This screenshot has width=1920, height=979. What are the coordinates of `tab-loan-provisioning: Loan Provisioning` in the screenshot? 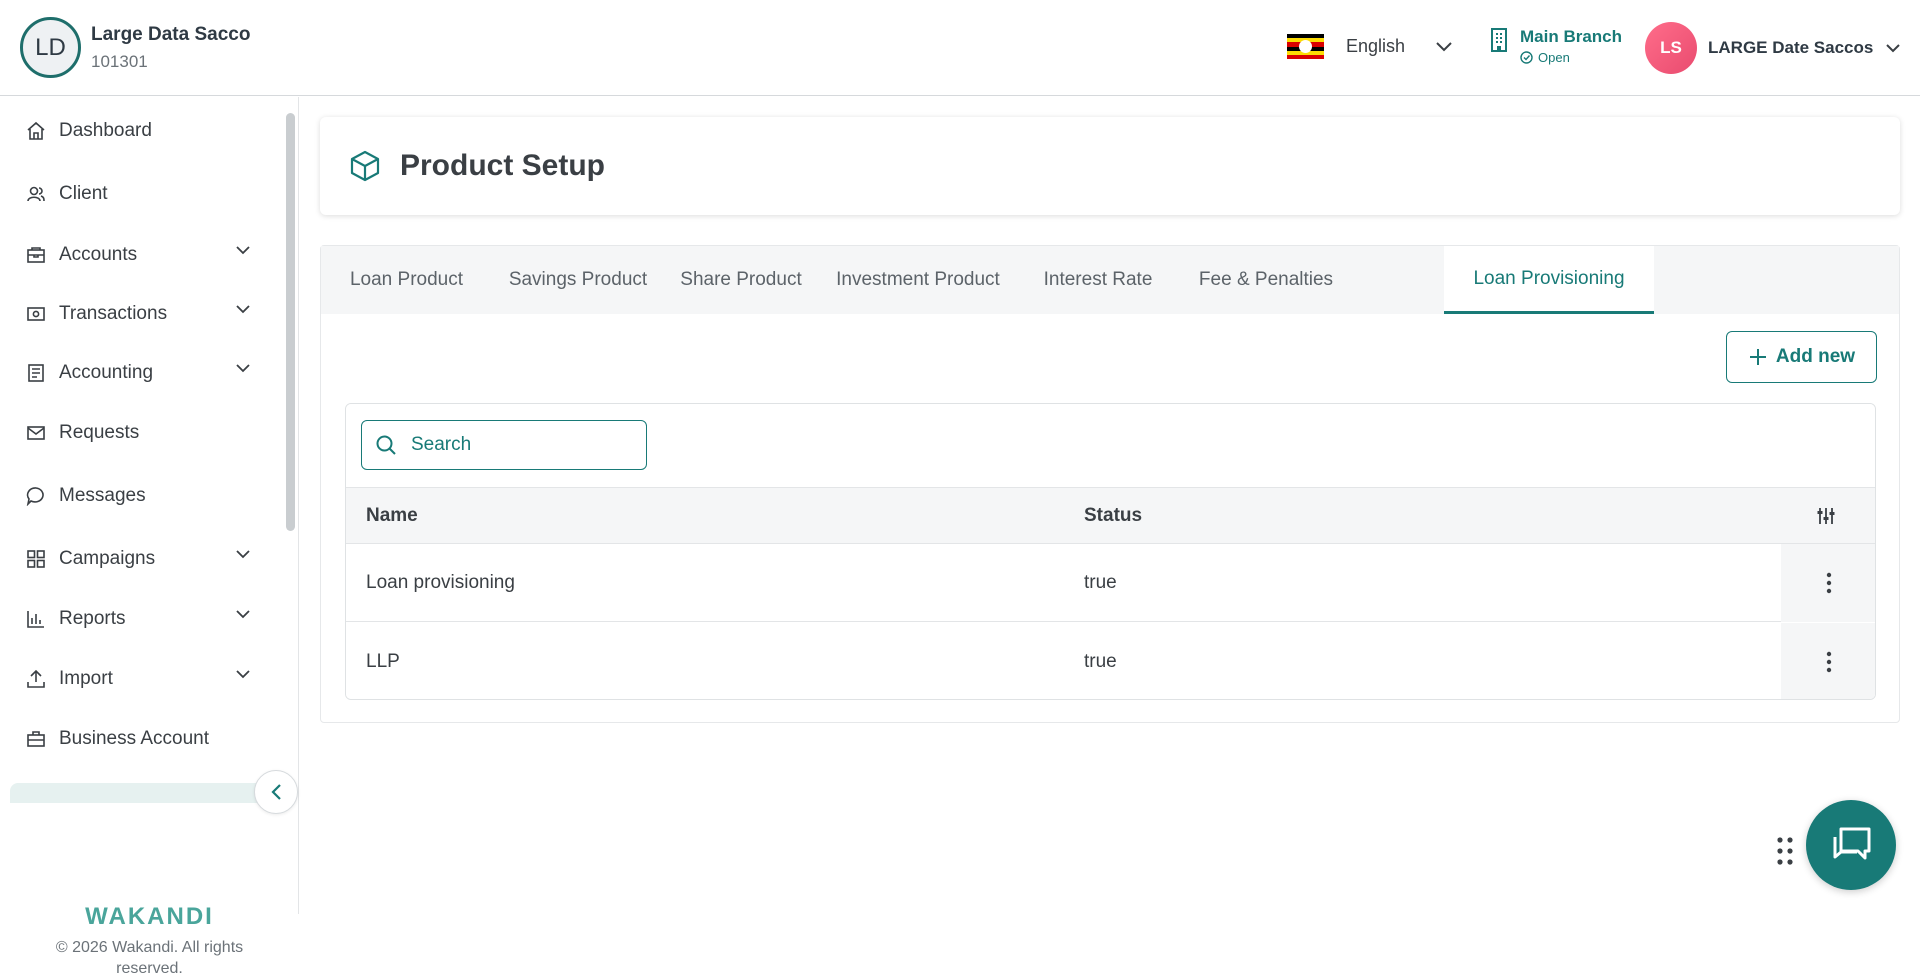 It's located at (1549, 280).